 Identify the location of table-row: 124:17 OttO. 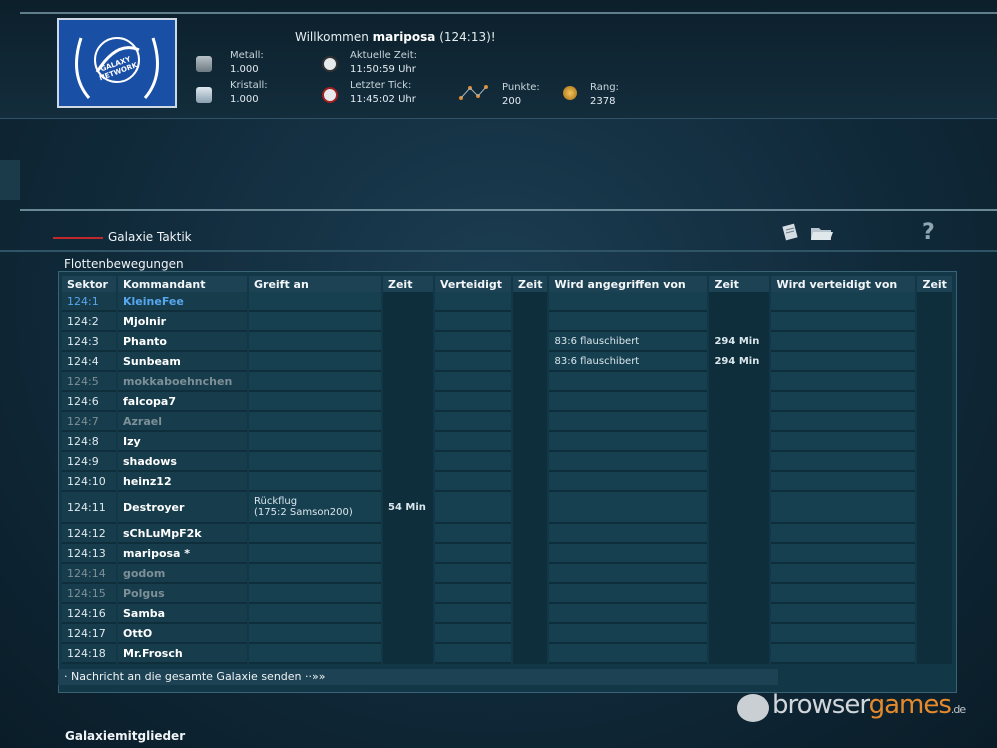
(507, 634).